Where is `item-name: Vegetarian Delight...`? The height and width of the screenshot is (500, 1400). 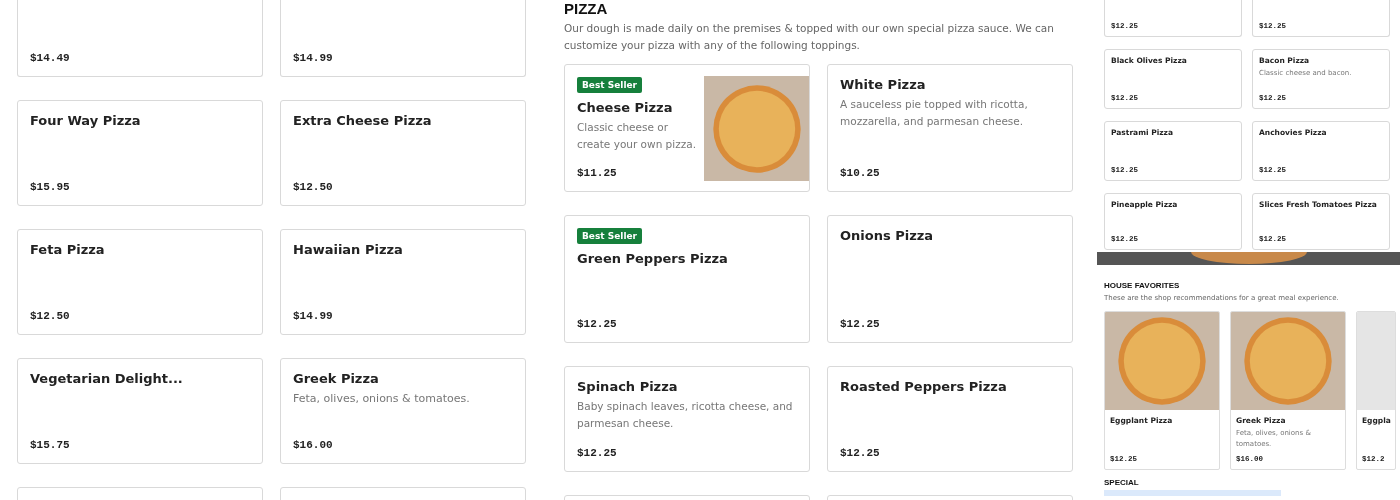
item-name: Vegetarian Delight... is located at coordinates (107, 378).